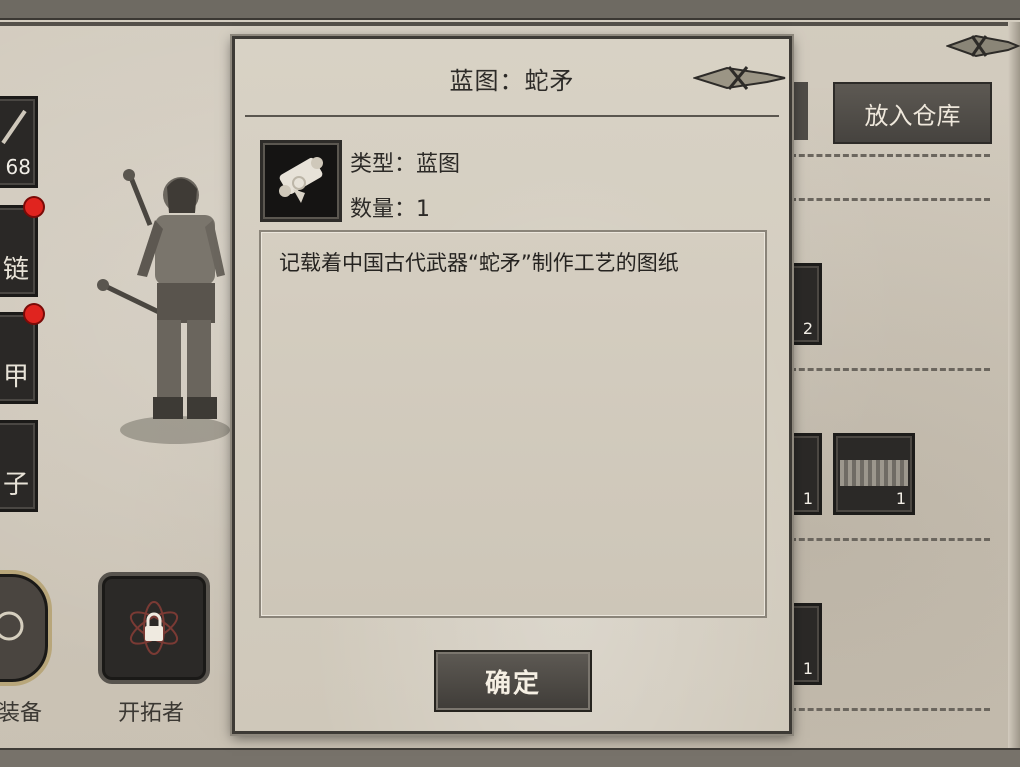  Describe the element at coordinates (14, 127) in the screenshot. I see `sword-icon` at that location.